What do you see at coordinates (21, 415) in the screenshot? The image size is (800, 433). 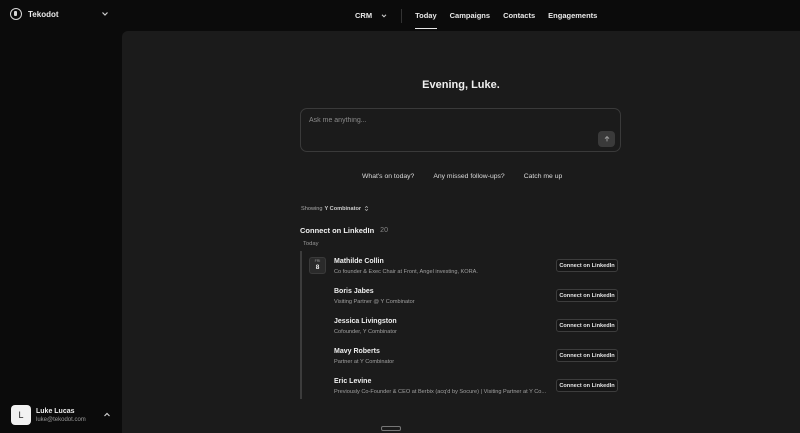 I see `avatar: L` at bounding box center [21, 415].